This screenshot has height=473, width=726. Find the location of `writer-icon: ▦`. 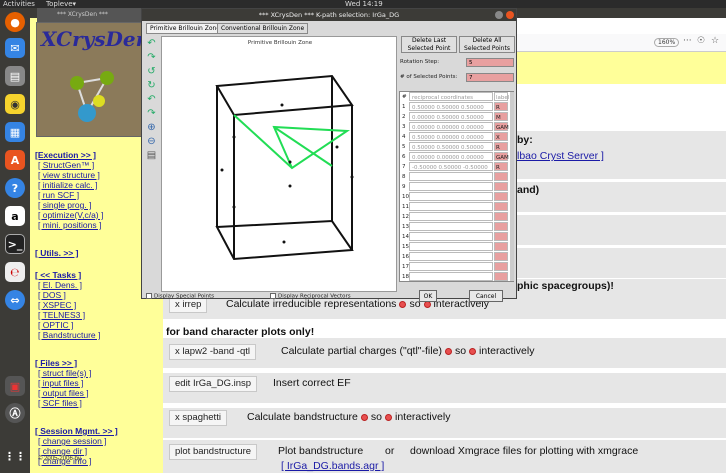

writer-icon: ▦ is located at coordinates (15, 132).